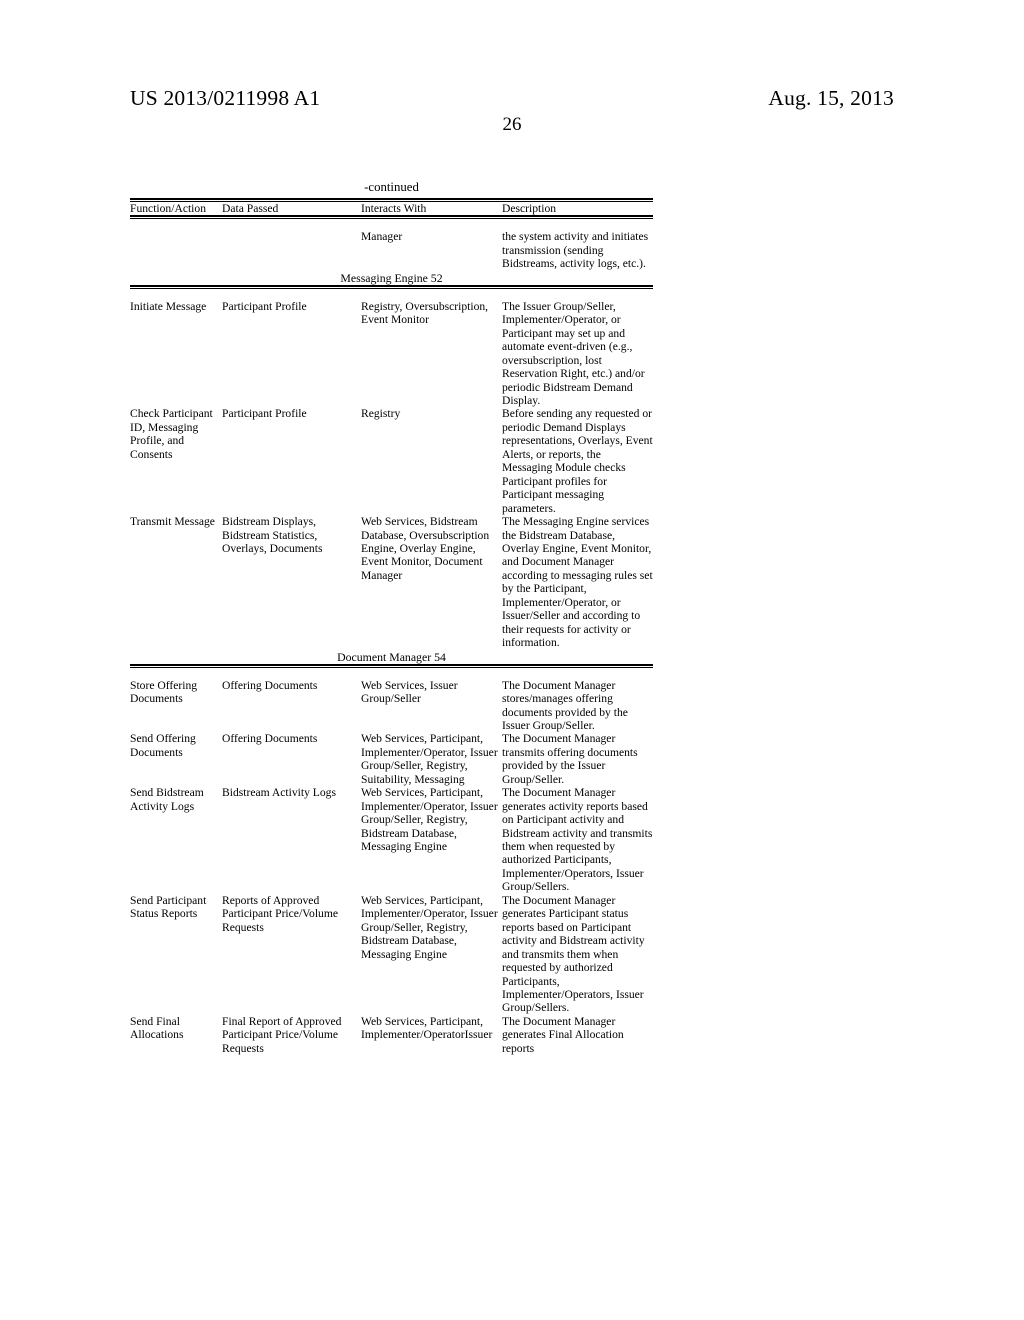 The height and width of the screenshot is (1320, 1024). What do you see at coordinates (381, 414) in the screenshot?
I see `cell-interacts-with: Registry` at bounding box center [381, 414].